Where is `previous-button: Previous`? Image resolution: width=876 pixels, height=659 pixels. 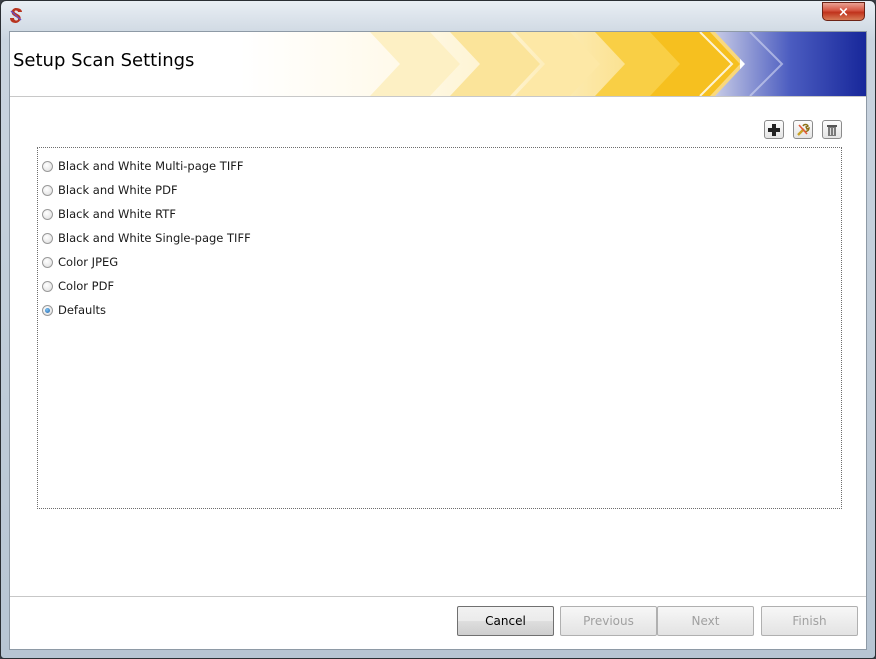 previous-button: Previous is located at coordinates (608, 621).